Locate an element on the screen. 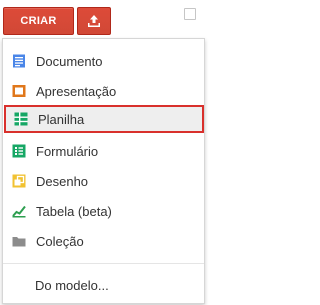  menu-item-label: Formulário is located at coordinates (67, 151).